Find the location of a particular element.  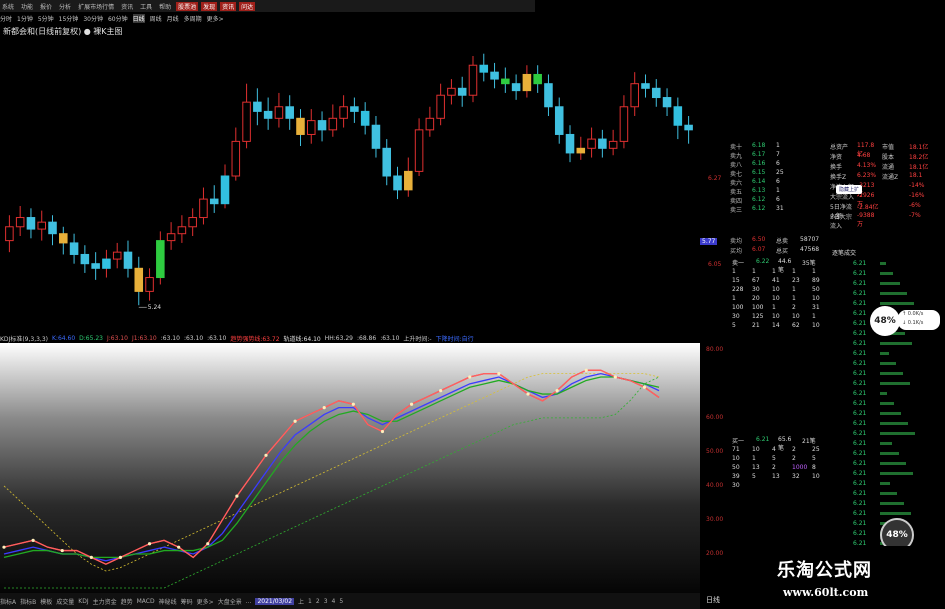

price-axis: 6.27 5.77 6.05 is located at coordinates (715, 235).